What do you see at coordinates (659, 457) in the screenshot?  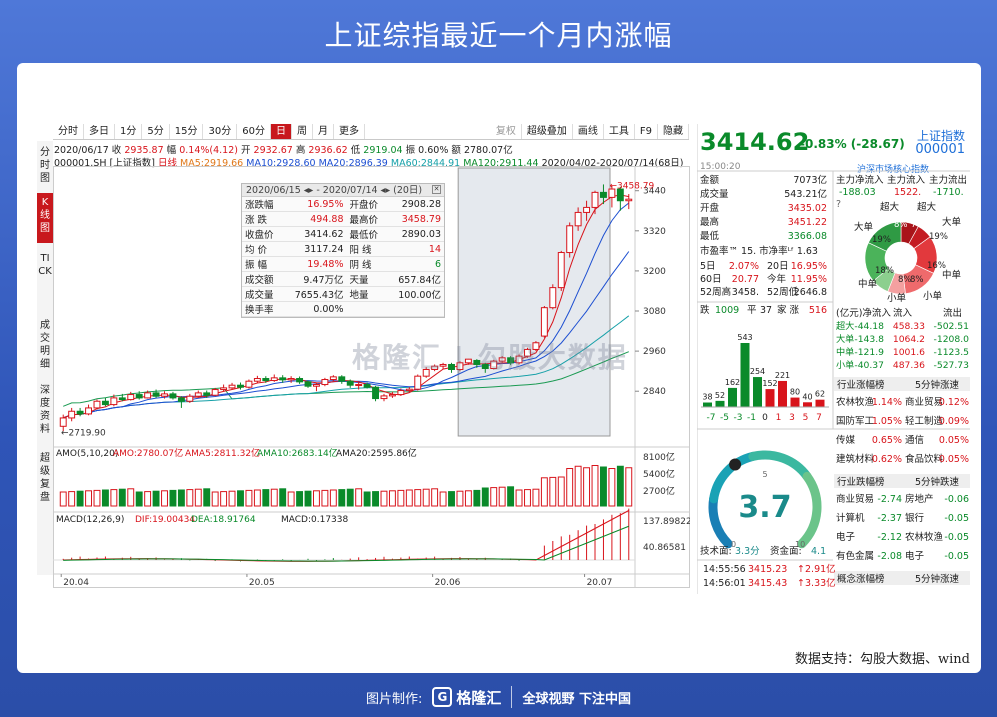 I see `amo-tick-label: 8100亿` at bounding box center [659, 457].